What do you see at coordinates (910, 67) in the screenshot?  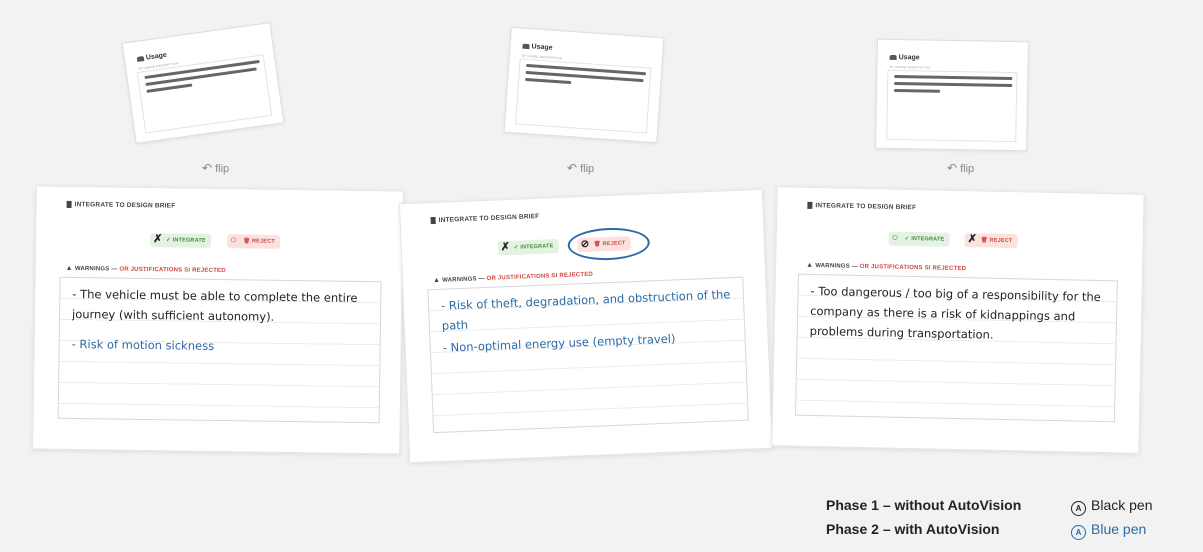 I see `usage-card-subtitle: SF USAGE DESCRIPTION` at bounding box center [910, 67].